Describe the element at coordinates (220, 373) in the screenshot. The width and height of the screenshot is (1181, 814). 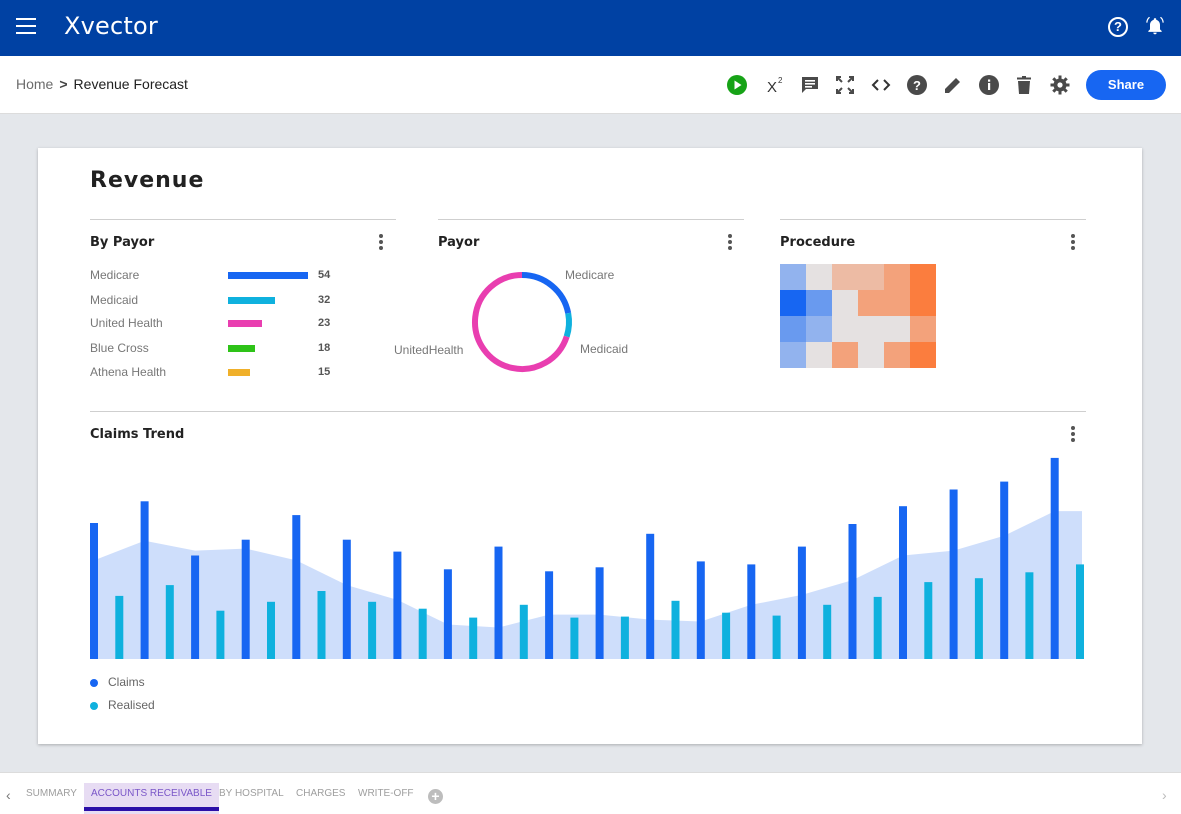
I see `by-payor-row: Athena Health 15` at that location.